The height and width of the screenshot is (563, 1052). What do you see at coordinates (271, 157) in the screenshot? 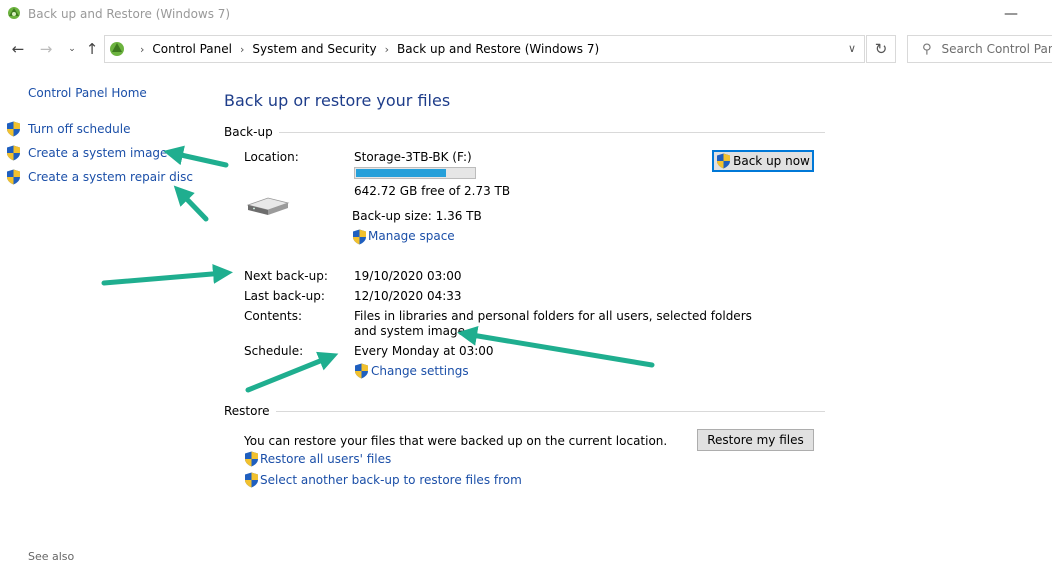
I see `location-label: Location:` at bounding box center [271, 157].